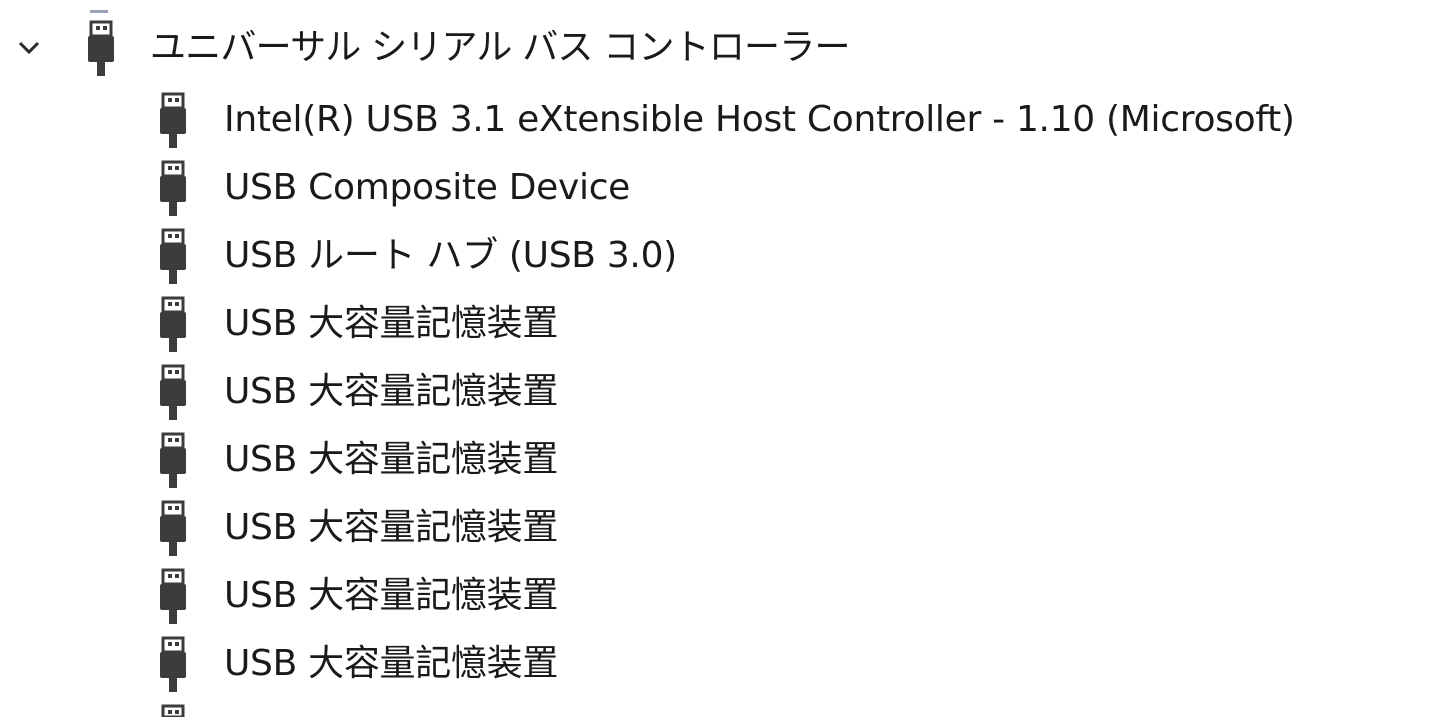 This screenshot has width=1448, height=721. What do you see at coordinates (724, 709) in the screenshot?
I see `tree-item-device-partial` at bounding box center [724, 709].